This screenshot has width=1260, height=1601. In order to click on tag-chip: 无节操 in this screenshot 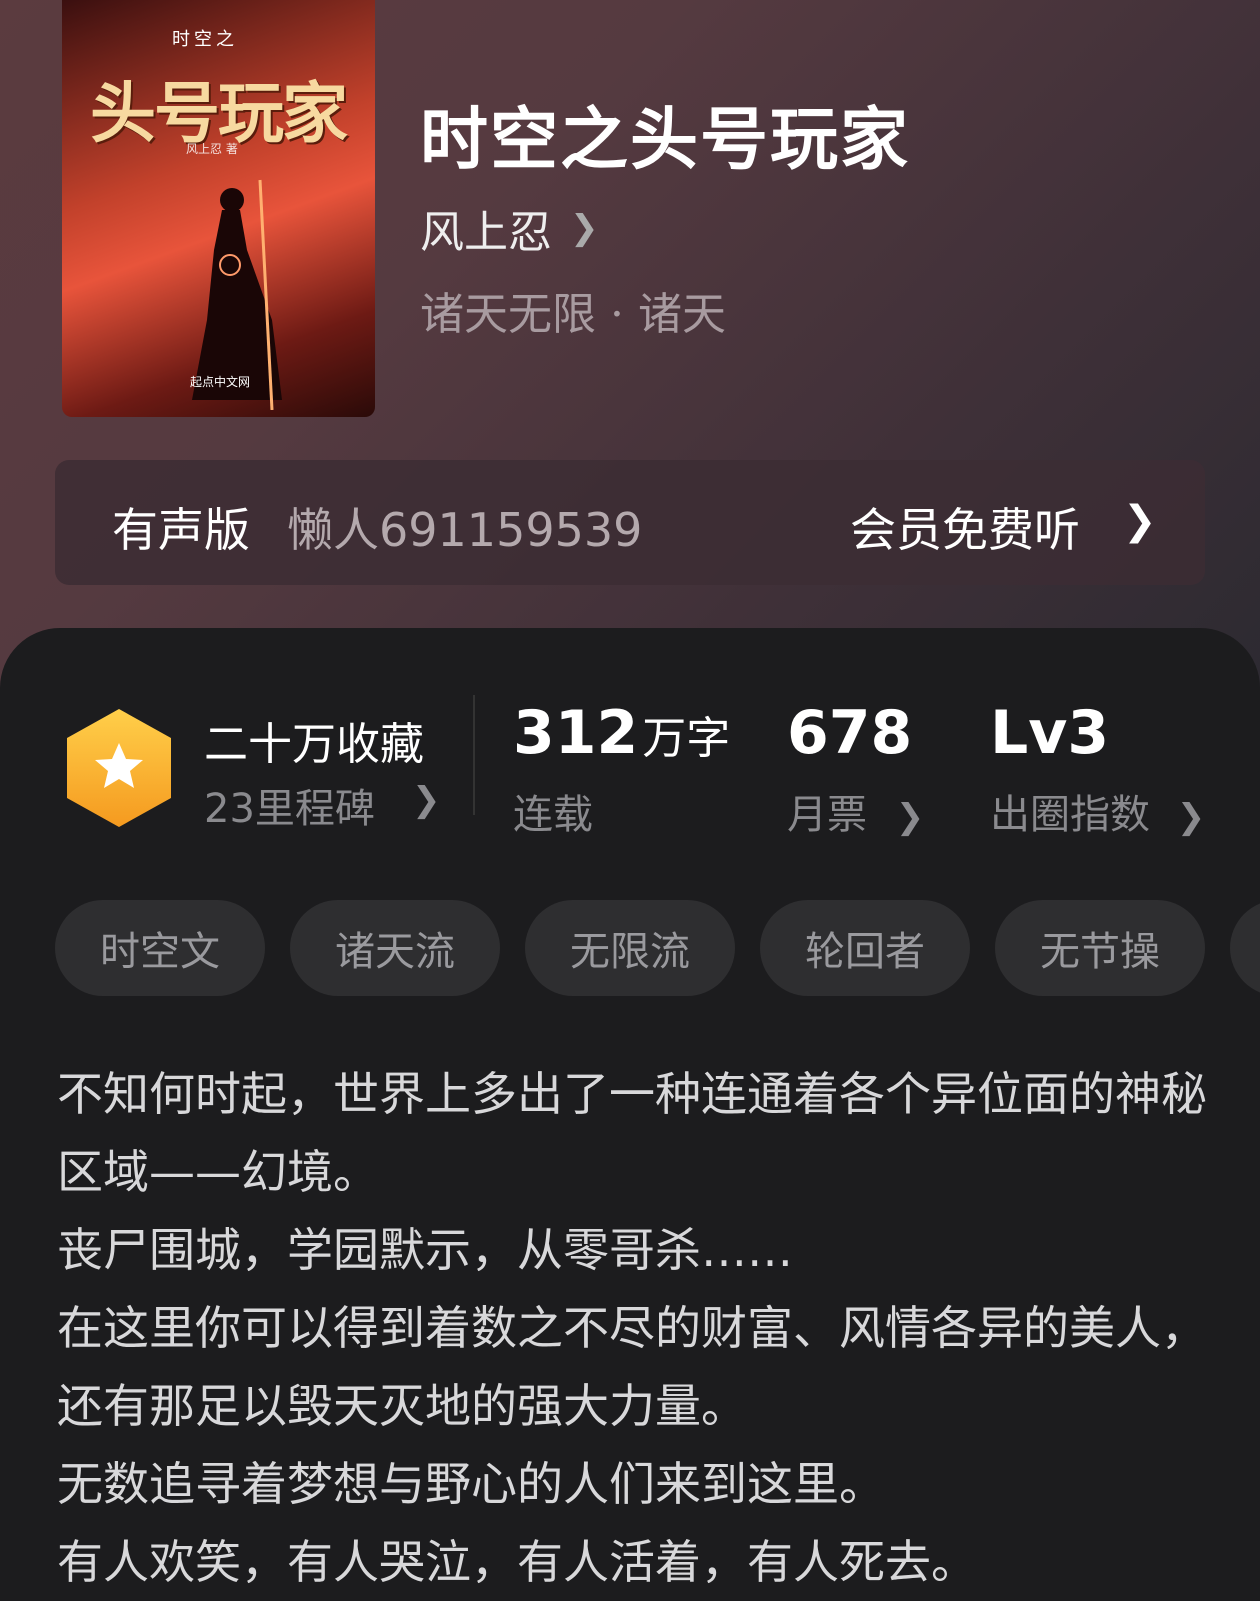, I will do `click(1100, 948)`.